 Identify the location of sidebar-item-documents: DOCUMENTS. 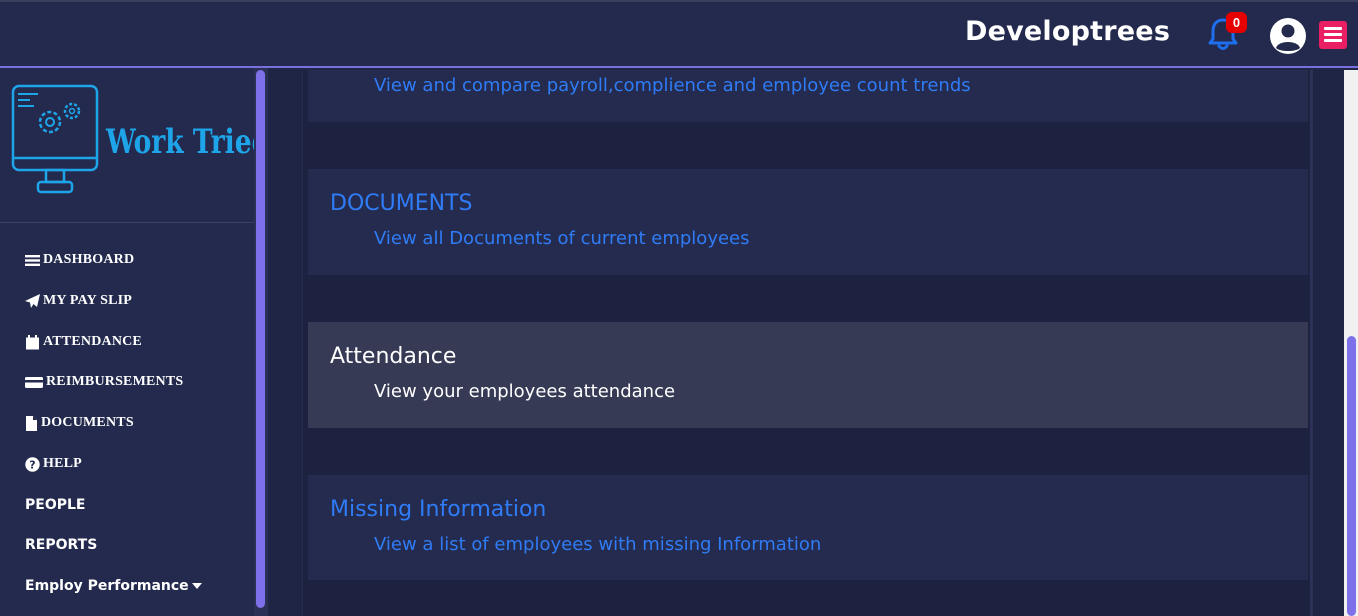
(79, 423).